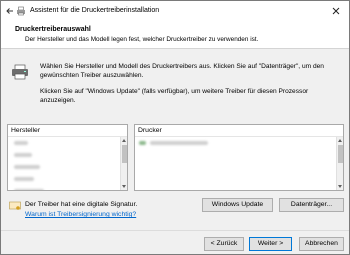 Image resolution: width=350 pixels, height=255 pixels. I want to click on manufacturer-scrollbar, so click(123, 163).